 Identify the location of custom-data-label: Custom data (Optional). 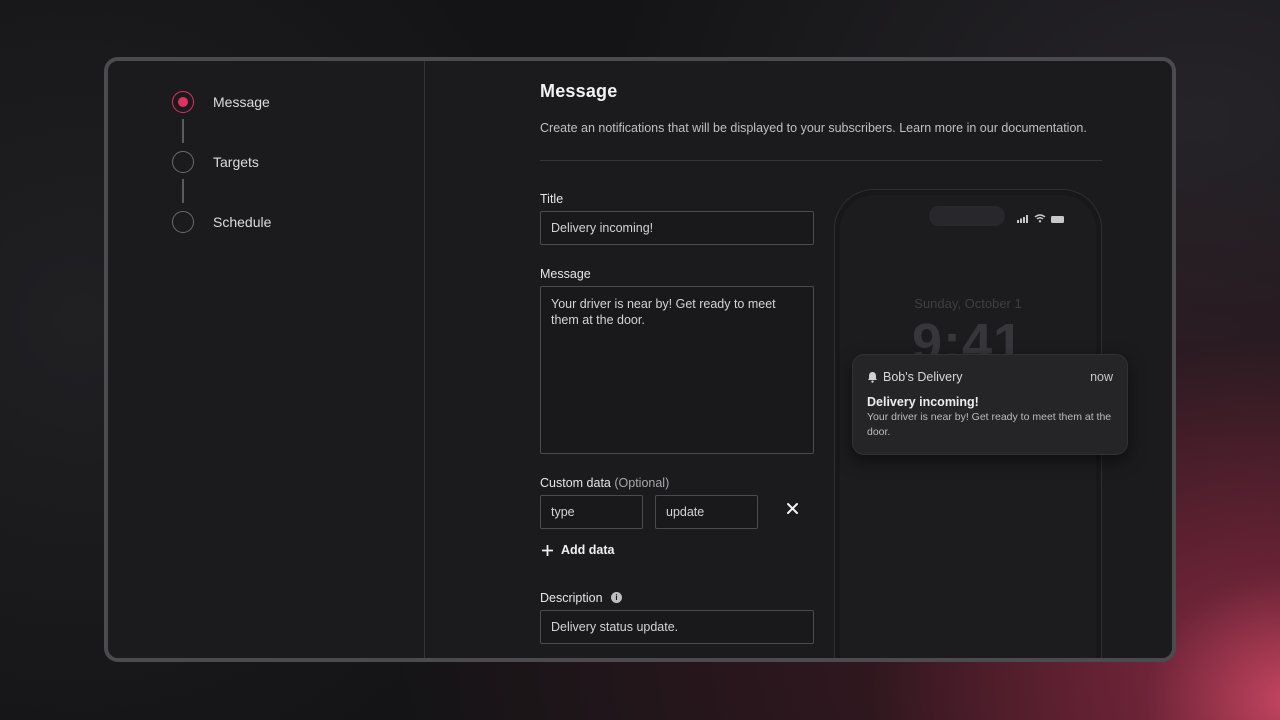
(604, 483).